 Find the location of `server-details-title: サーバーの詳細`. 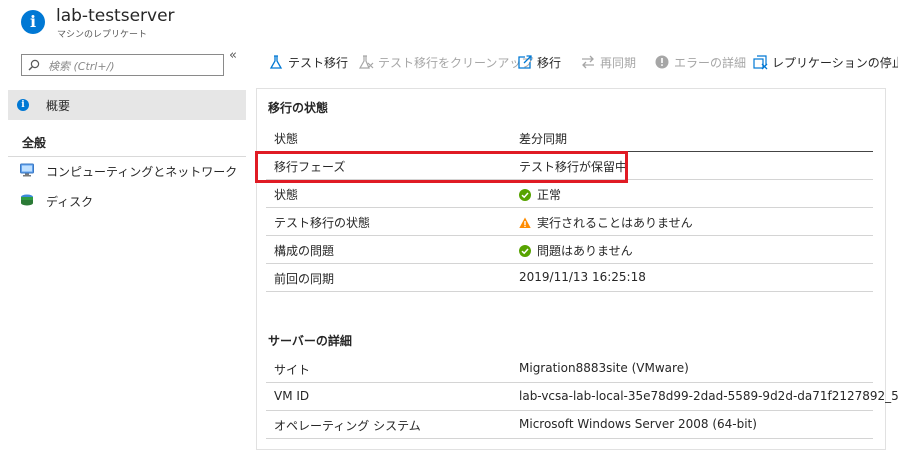

server-details-title: サーバーの詳細 is located at coordinates (310, 341).